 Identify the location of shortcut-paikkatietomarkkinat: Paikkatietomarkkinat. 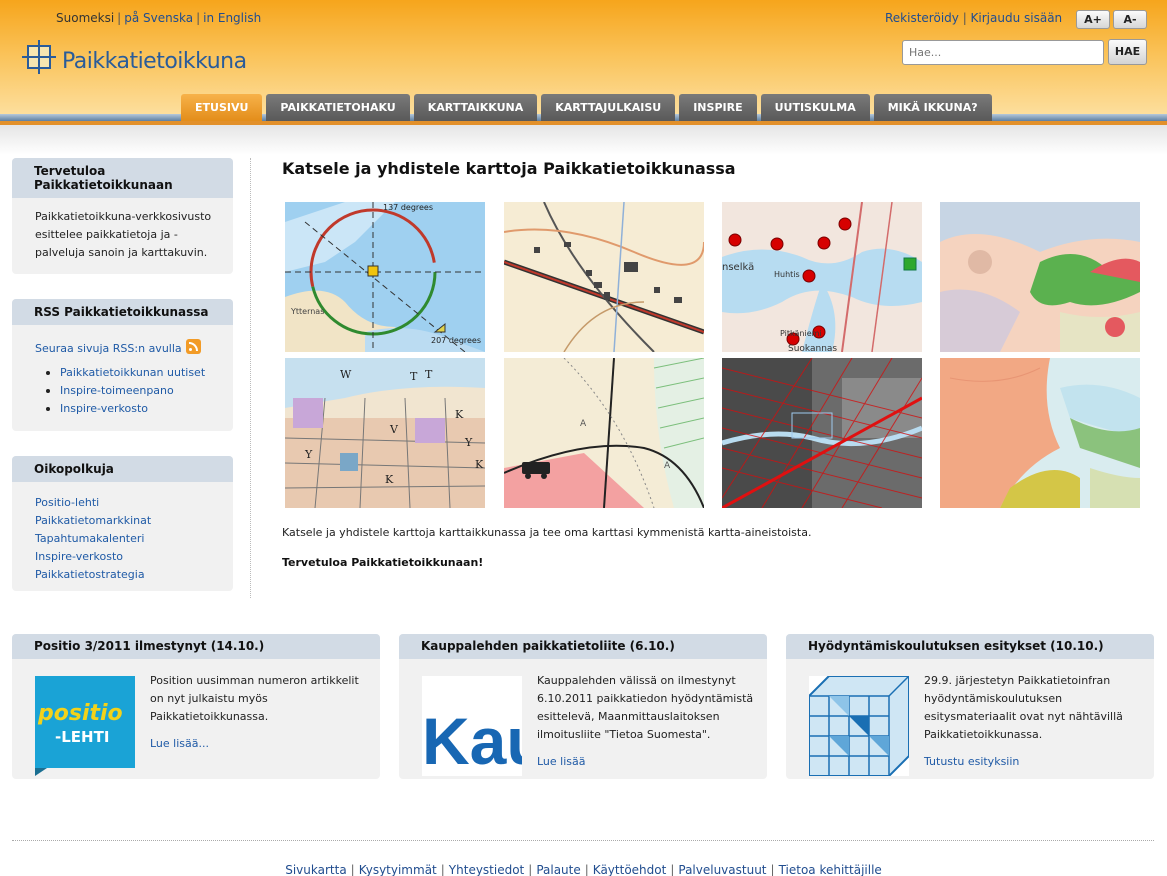
(93, 520).